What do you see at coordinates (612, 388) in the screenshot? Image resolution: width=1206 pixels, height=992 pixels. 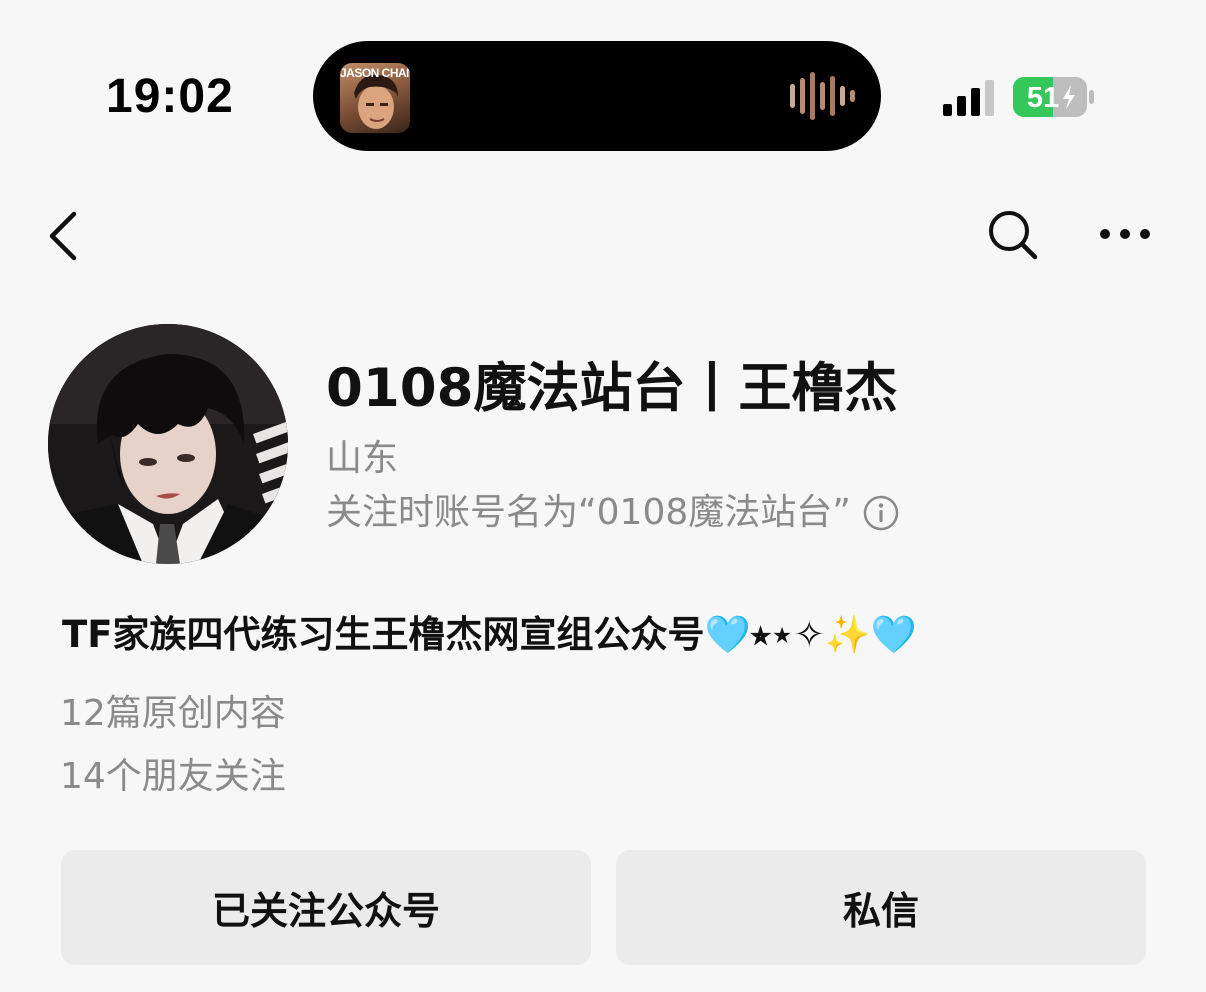 I see `account-name: 0108魔法站台丨王橹杰` at bounding box center [612, 388].